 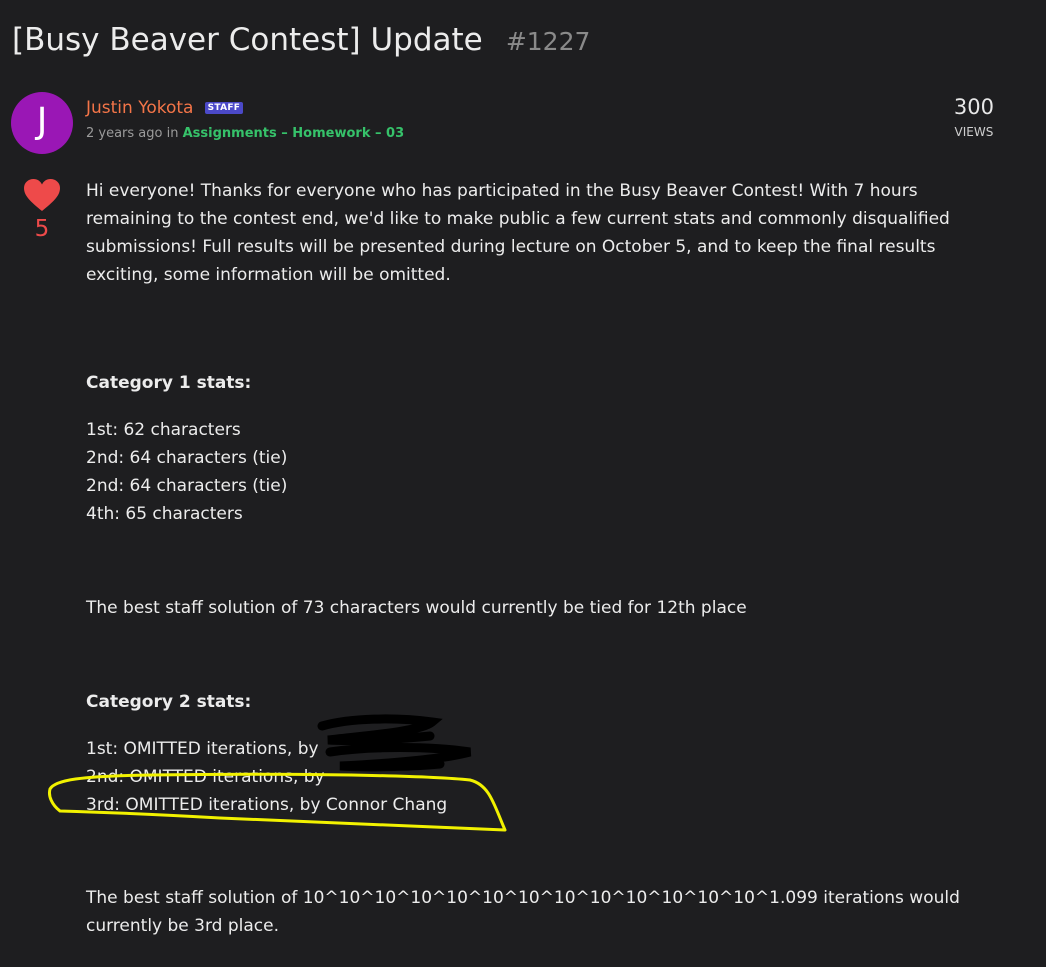 What do you see at coordinates (247, 40) in the screenshot?
I see `post-title: [Busy Beaver Contest] Update` at bounding box center [247, 40].